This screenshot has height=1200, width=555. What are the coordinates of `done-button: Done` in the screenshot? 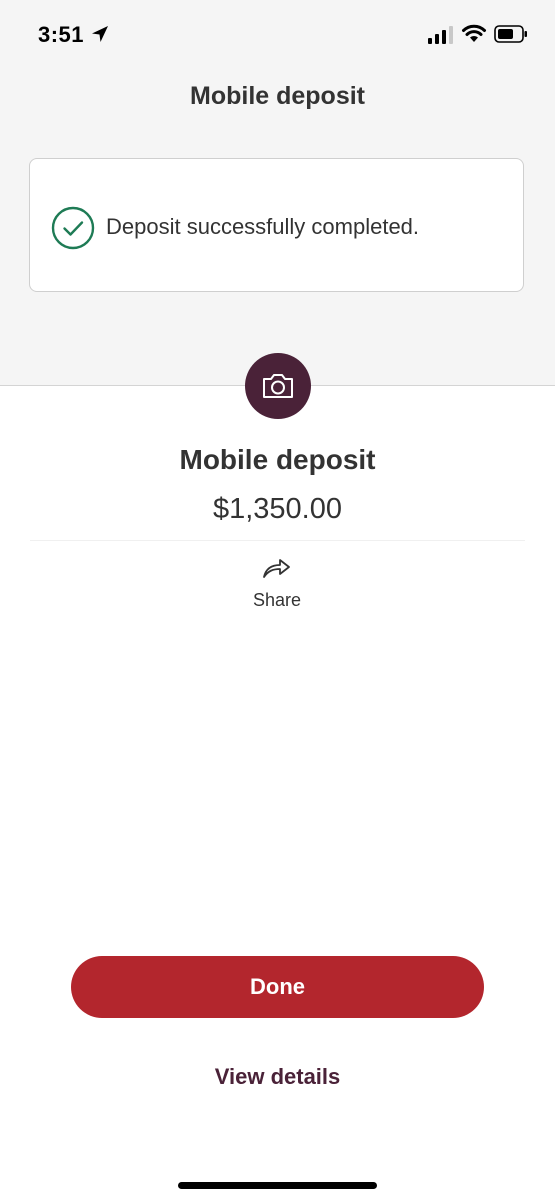 It's located at (277, 987).